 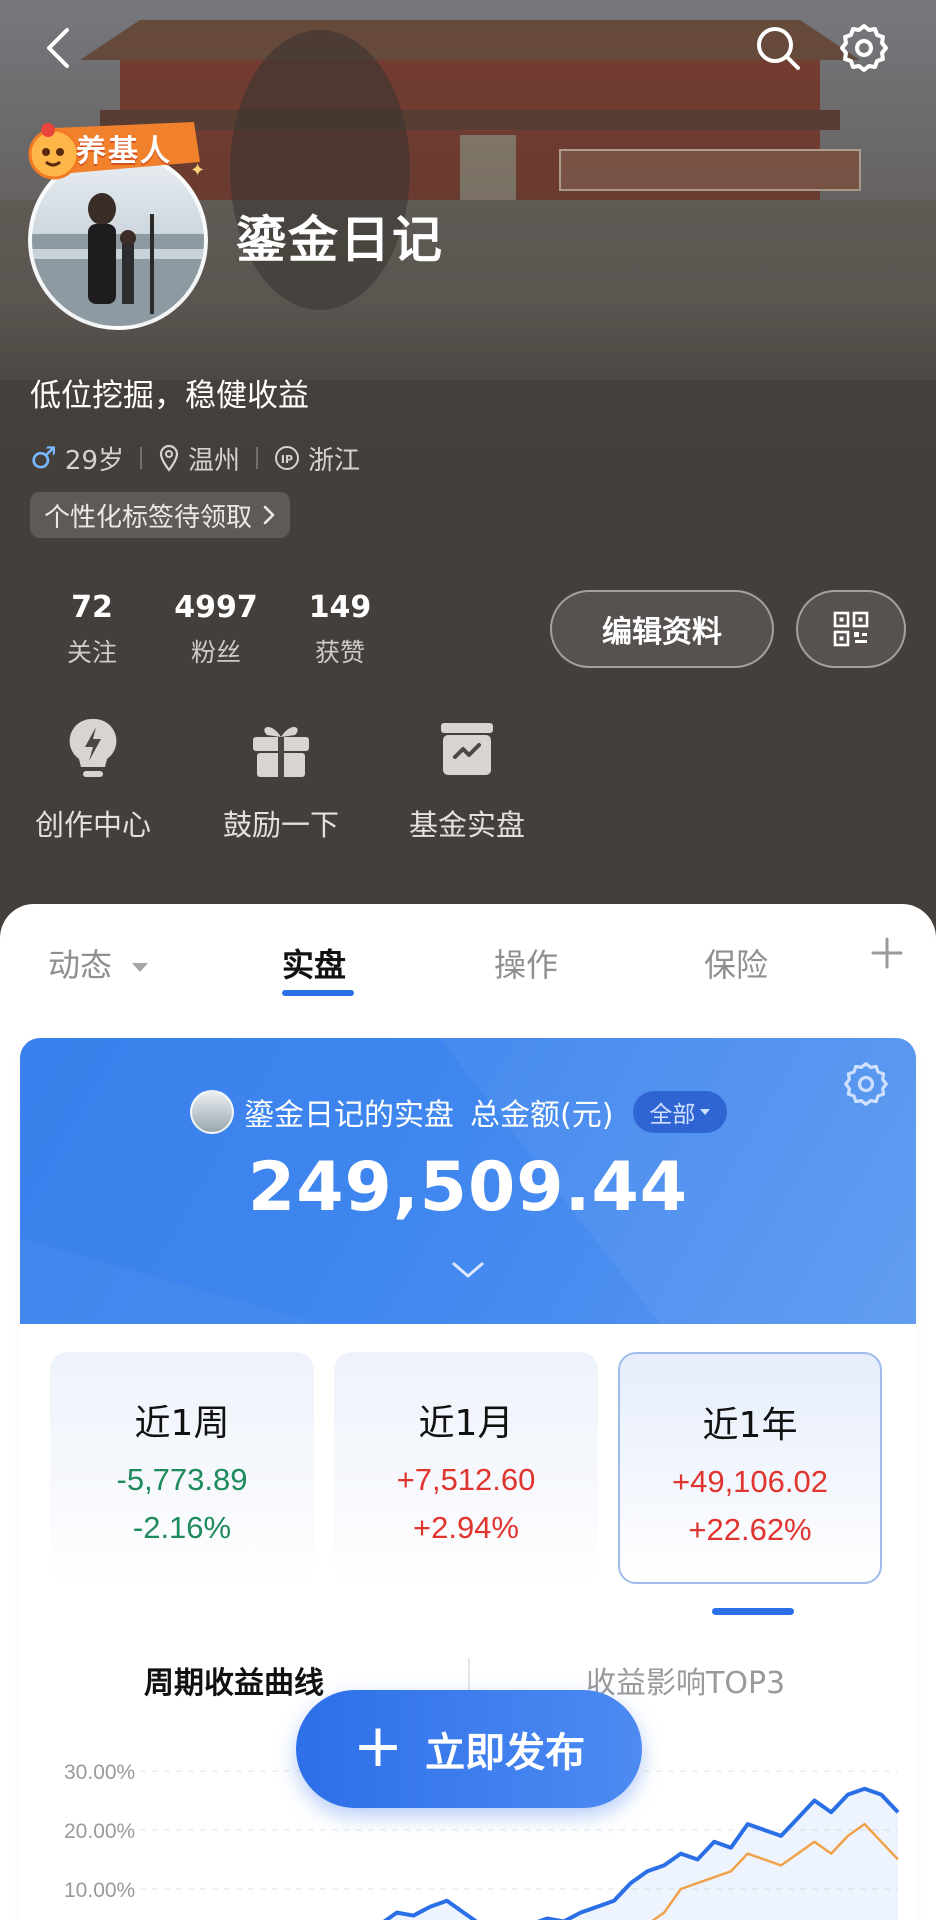 What do you see at coordinates (467, 749) in the screenshot?
I see `chart-box-icon` at bounding box center [467, 749].